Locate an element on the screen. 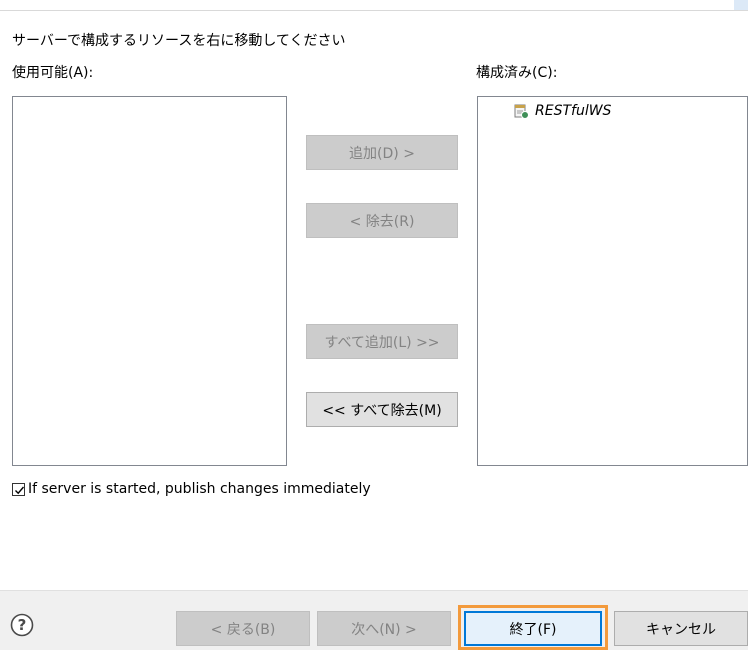 The image size is (748, 650). add-all-button: すべて追加(L) >> is located at coordinates (382, 341).